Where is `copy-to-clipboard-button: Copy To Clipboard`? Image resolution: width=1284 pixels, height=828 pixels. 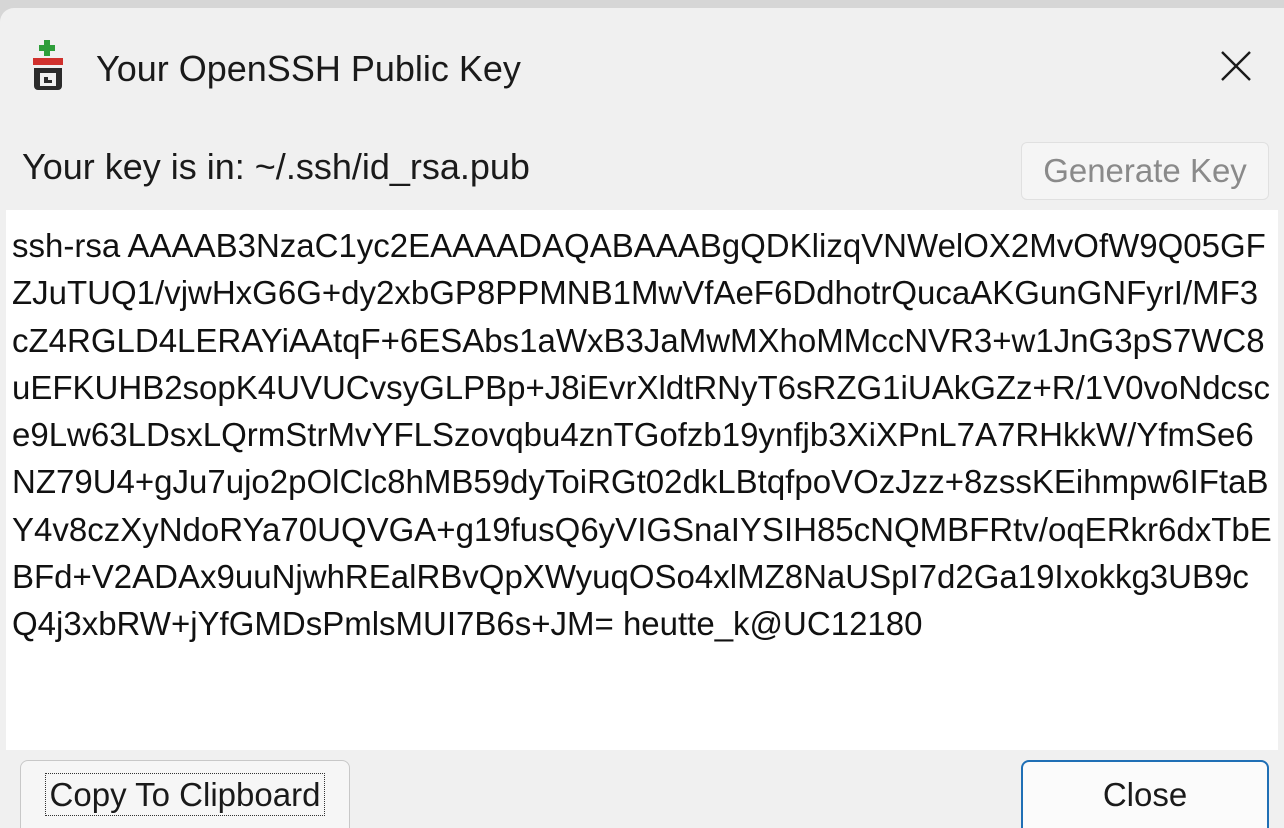 copy-to-clipboard-button: Copy To Clipboard is located at coordinates (185, 794).